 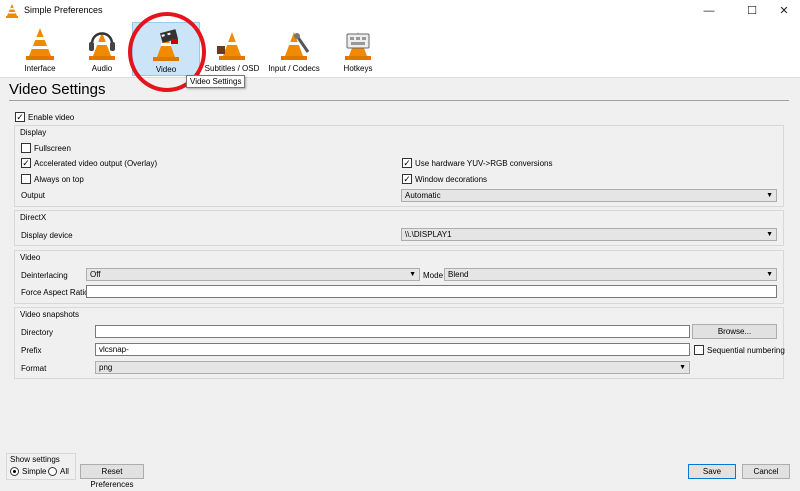 I want to click on tab-interface: Interface, so click(x=40, y=49).